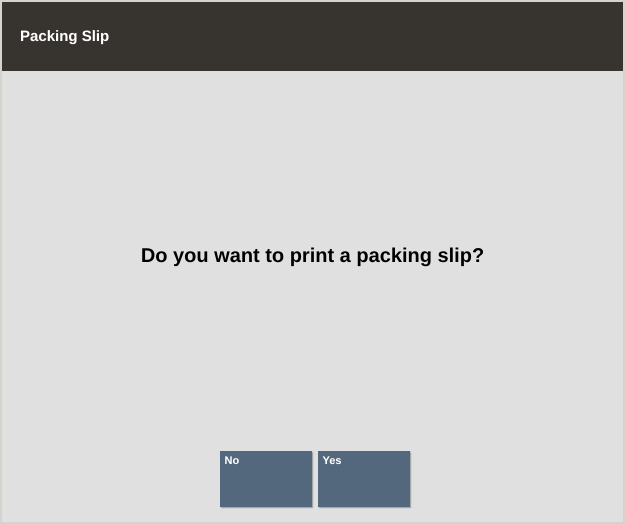  Describe the element at coordinates (65, 36) in the screenshot. I see `header-title: Packing Slip` at that location.